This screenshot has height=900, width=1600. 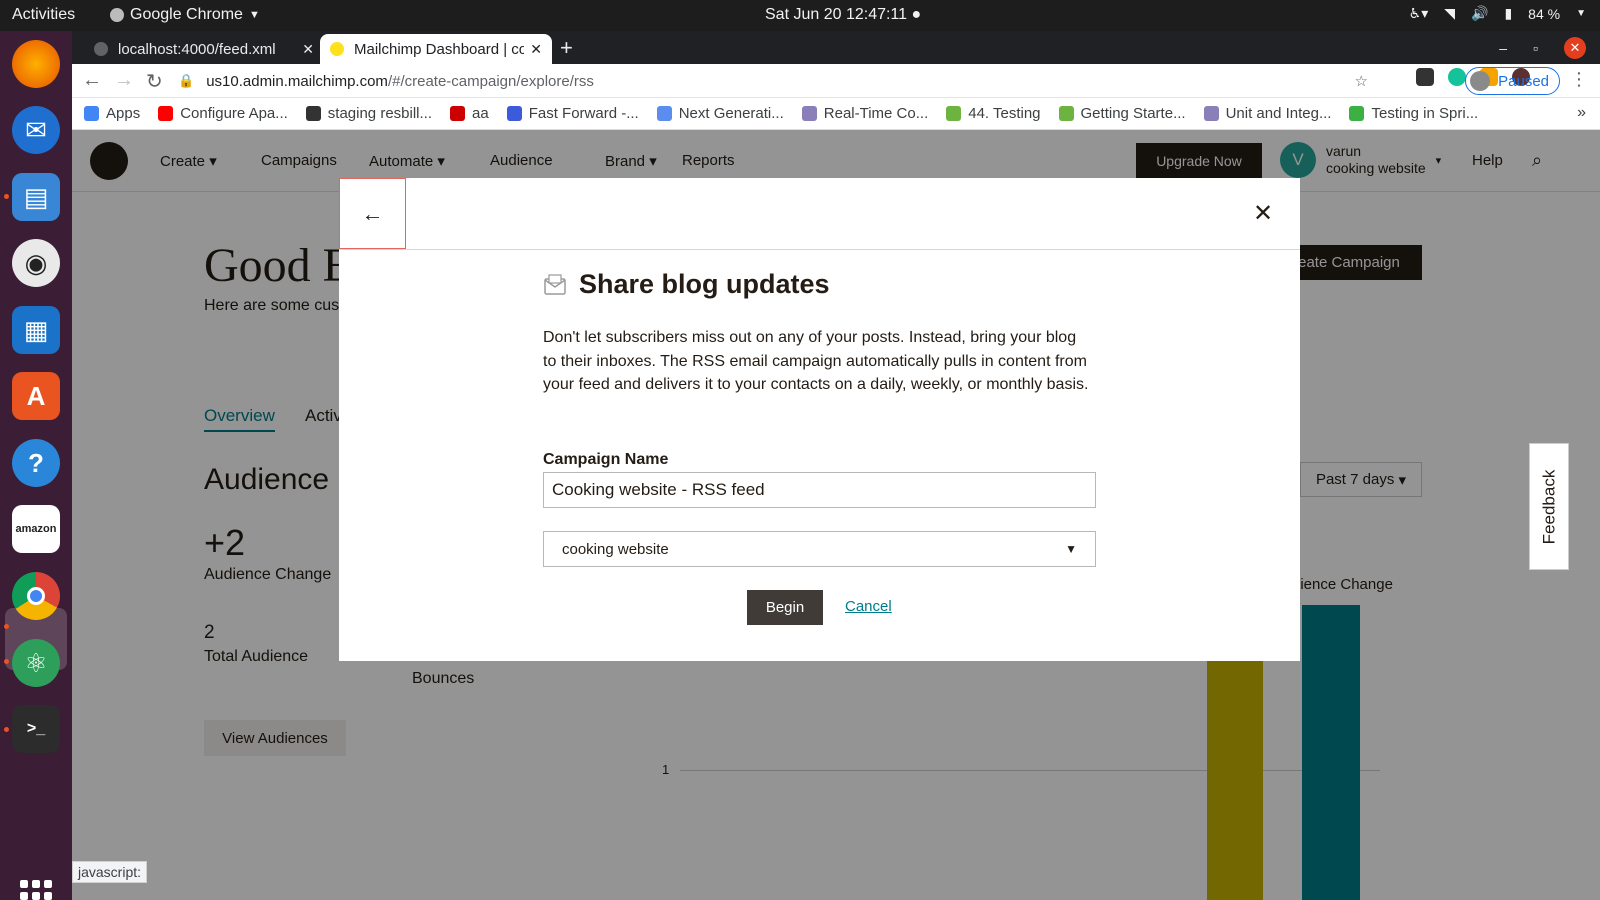 What do you see at coordinates (297, 81) in the screenshot?
I see `url-host: us10.admin.mailchimp.com` at bounding box center [297, 81].